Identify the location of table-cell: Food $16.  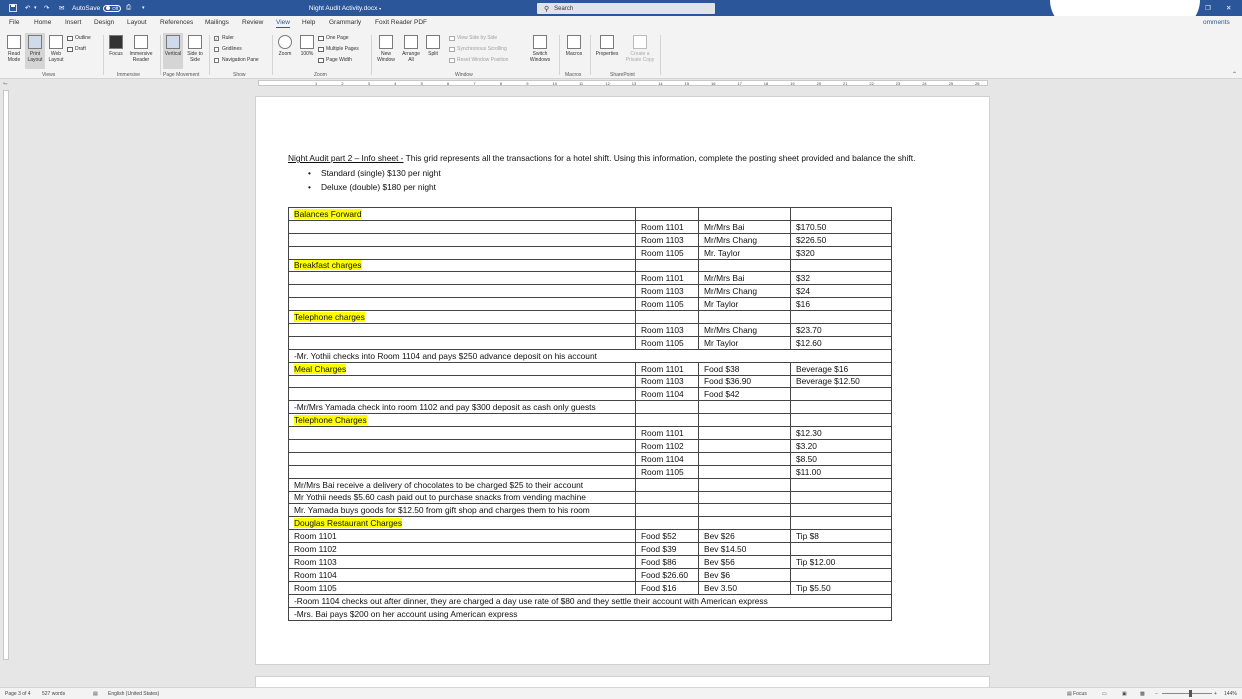
(667, 587).